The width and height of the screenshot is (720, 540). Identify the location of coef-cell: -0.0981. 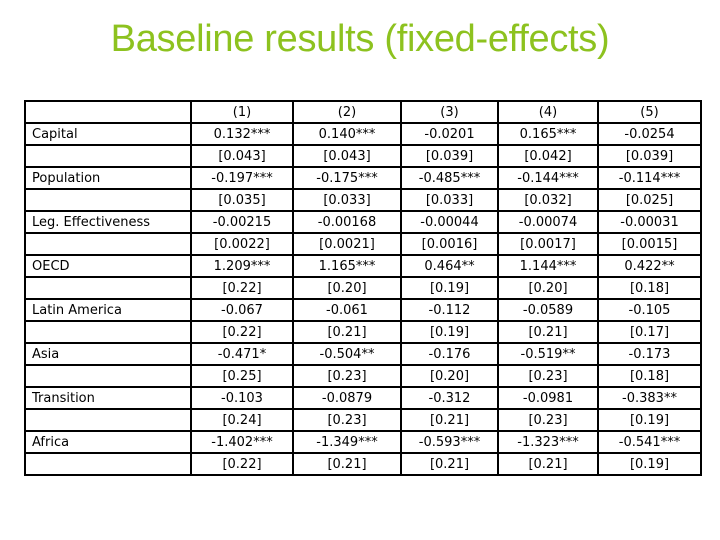
(548, 398).